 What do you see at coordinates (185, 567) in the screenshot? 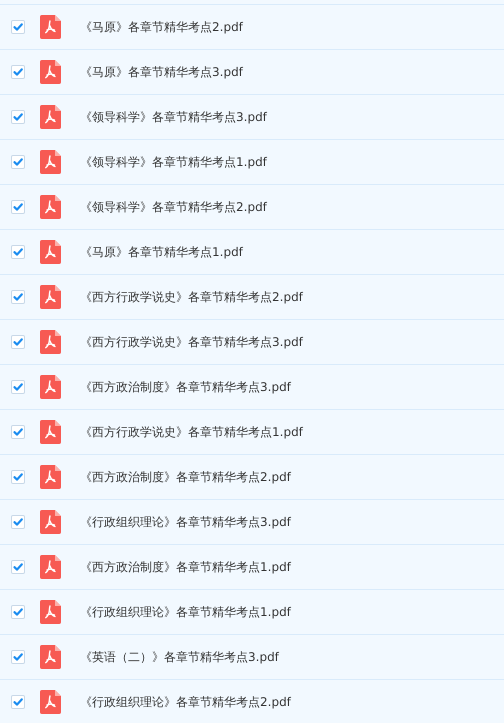
I see `file-name: 《西方政治制度》各章节精华考点1.pdf` at bounding box center [185, 567].